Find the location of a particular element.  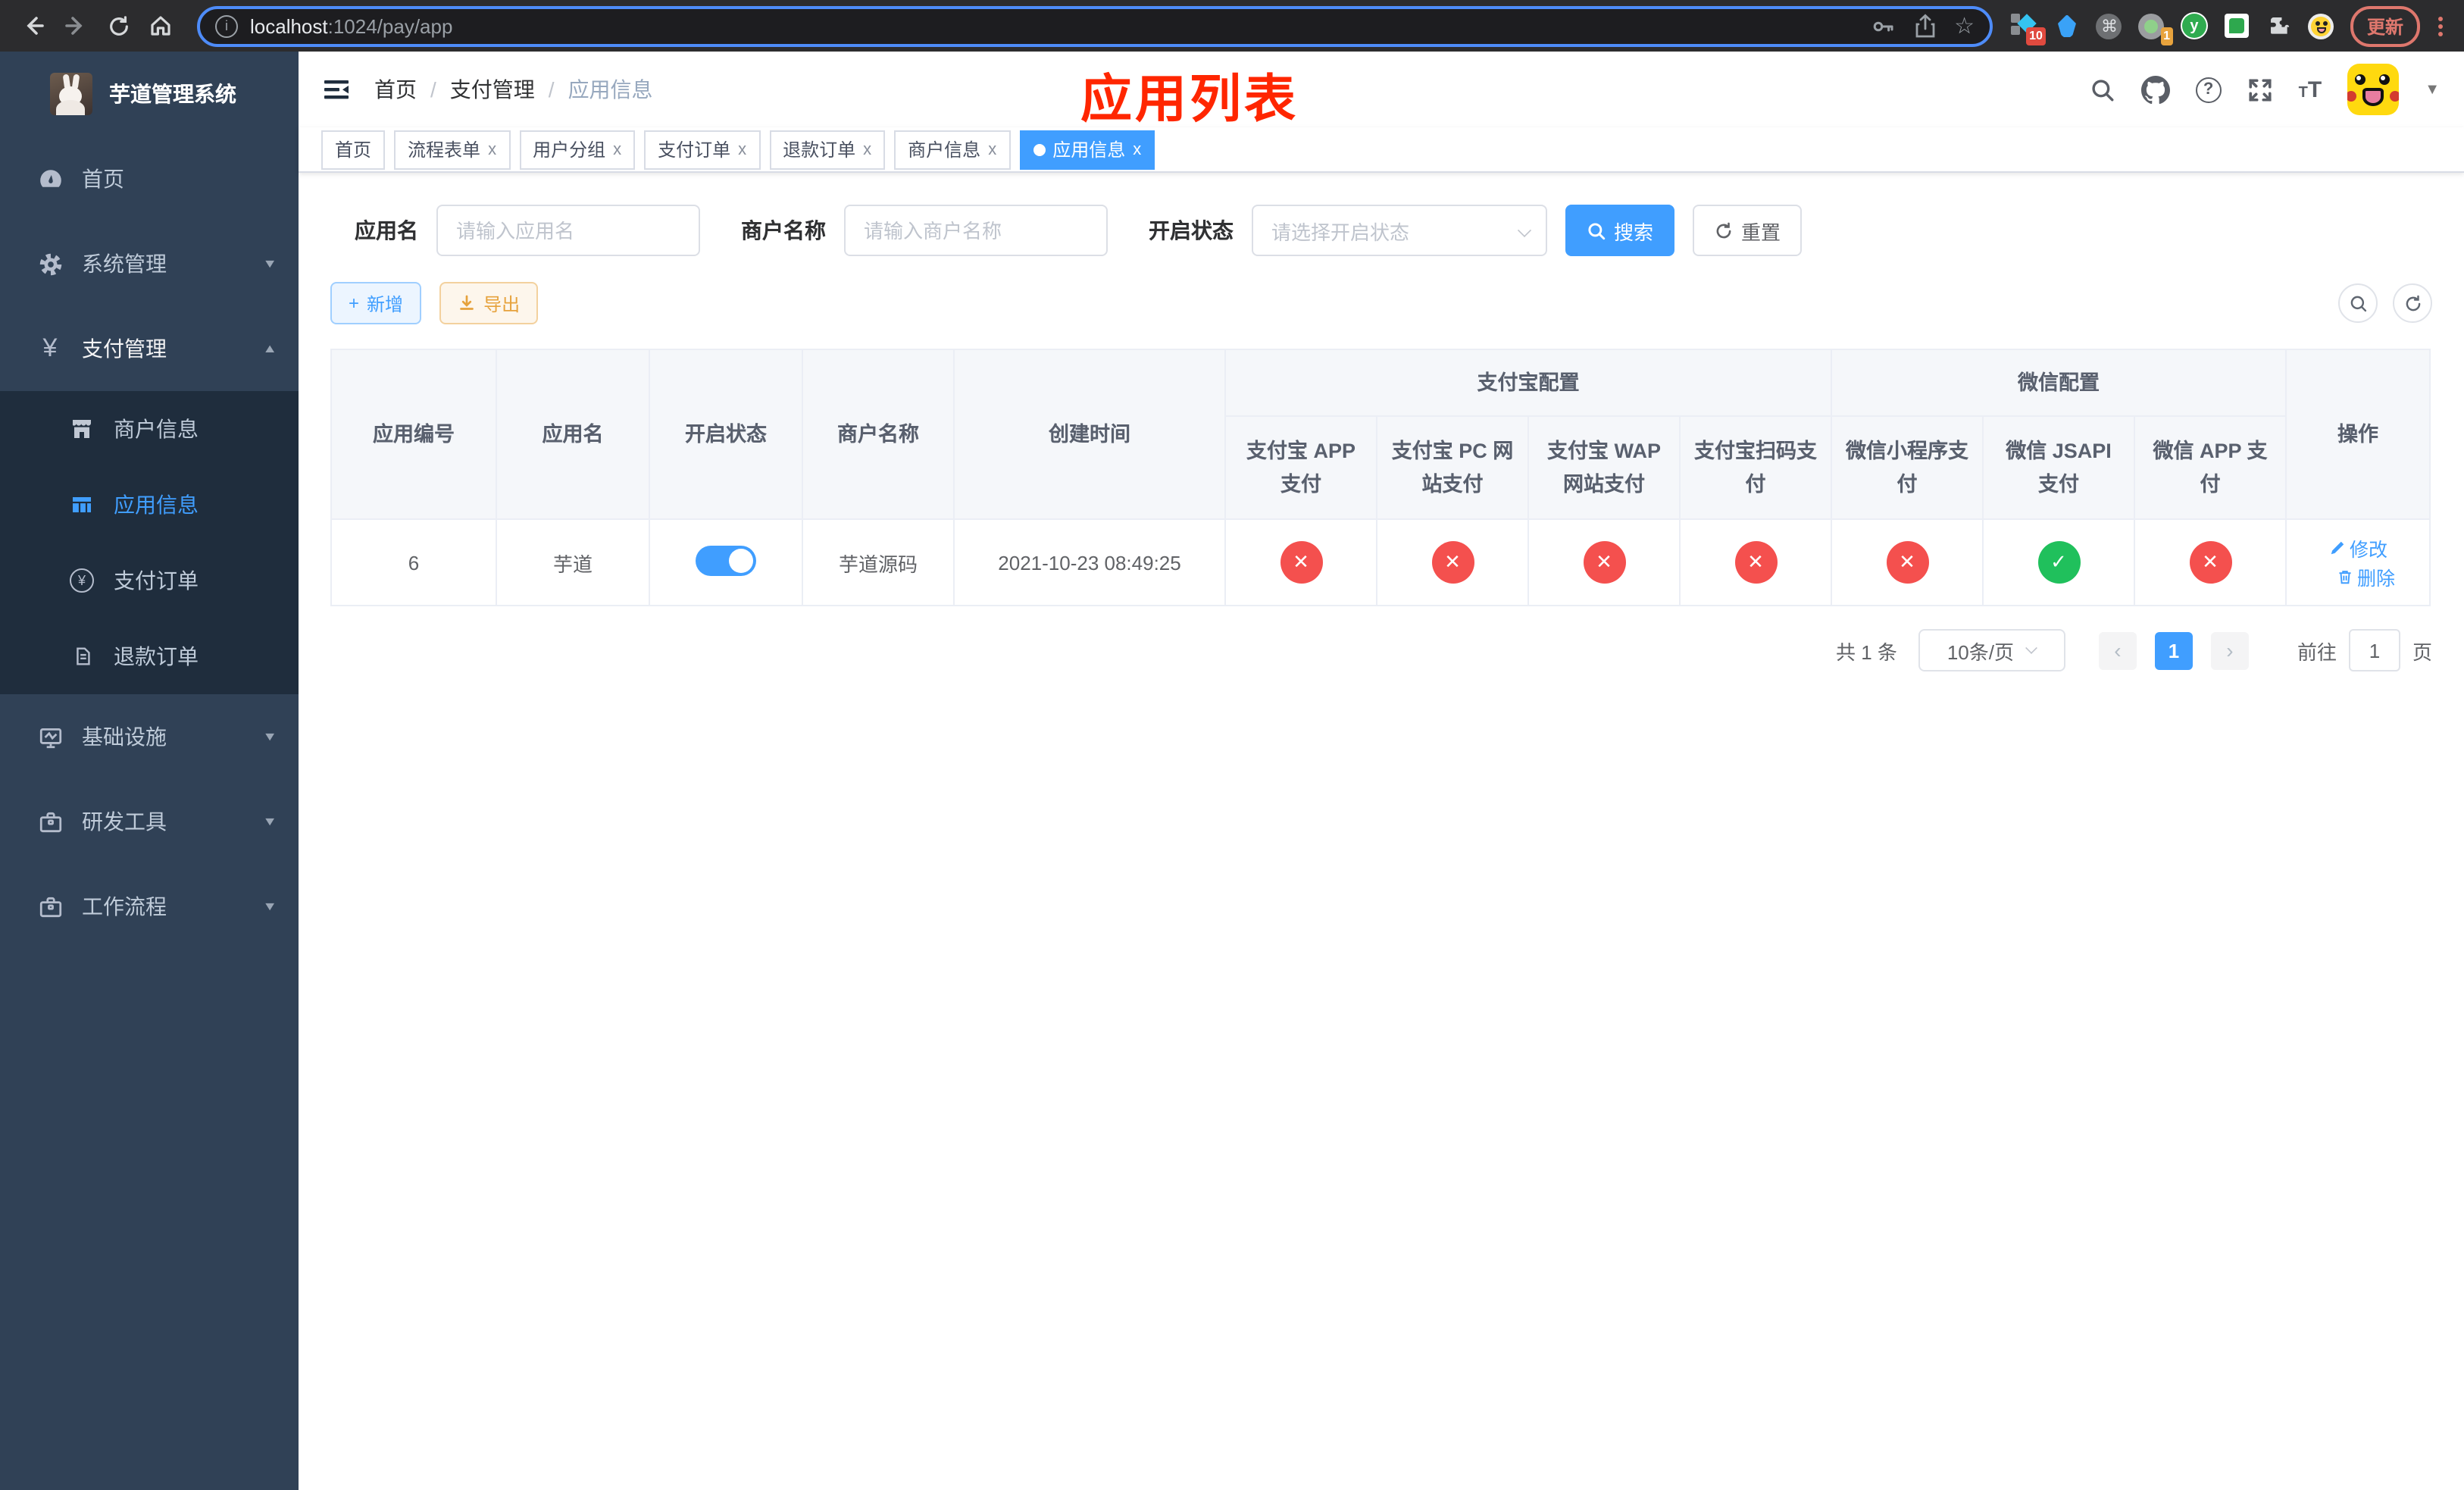

browser-home-button is located at coordinates (160, 26).